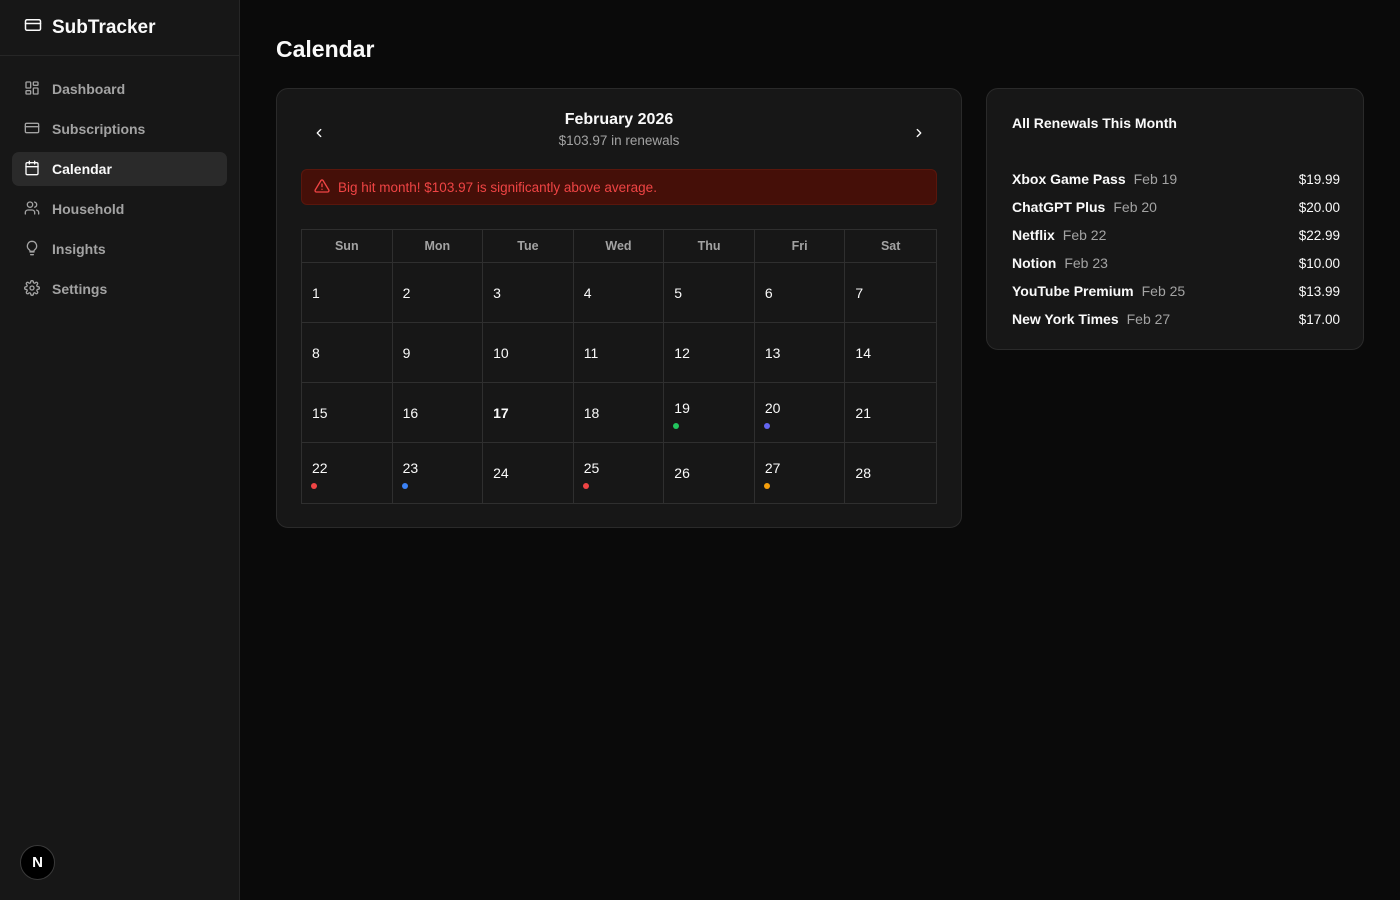 The height and width of the screenshot is (900, 1400). I want to click on renewal-name: Xbox Game Pass, so click(1069, 179).